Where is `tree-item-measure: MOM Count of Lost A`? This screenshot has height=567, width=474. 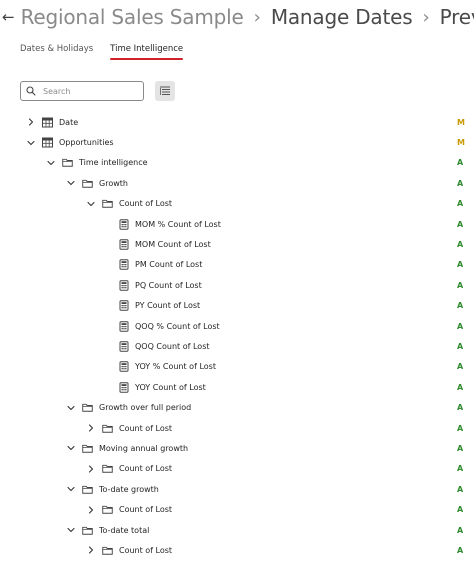
tree-item-measure: MOM Count of Lost A is located at coordinates (237, 244).